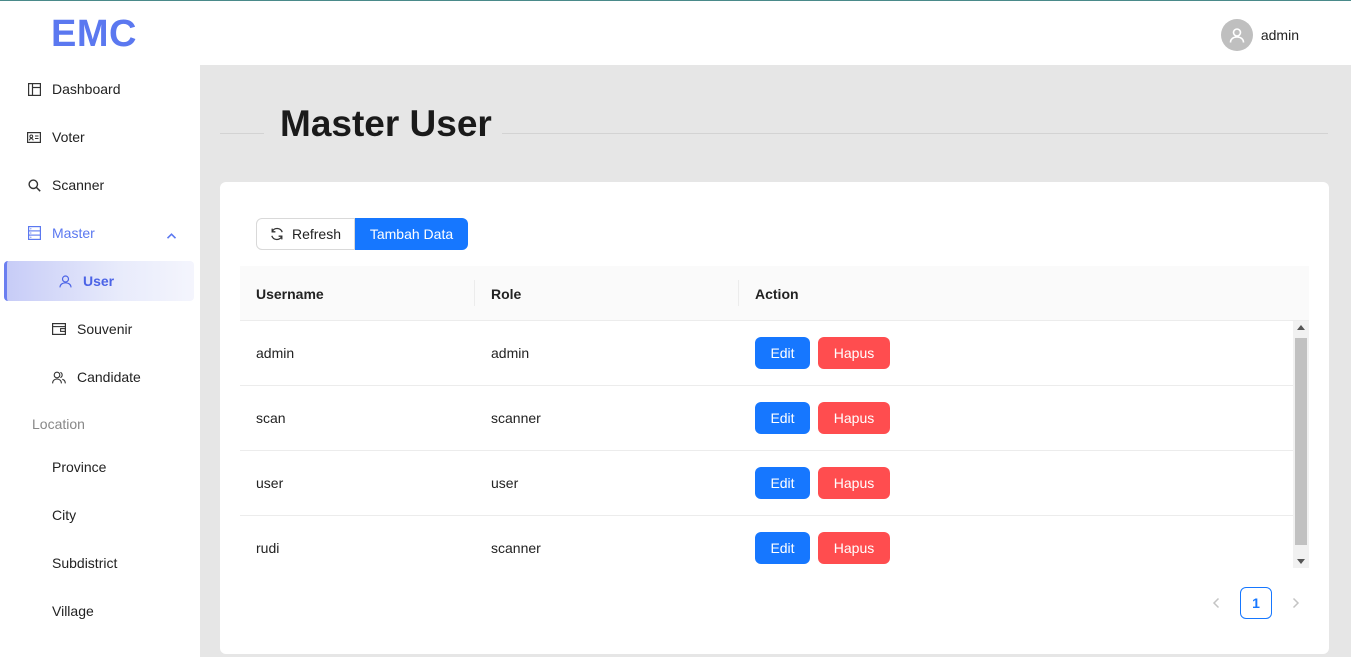 The height and width of the screenshot is (657, 1351). I want to click on sidebar-item-voter: Voter, so click(100, 137).